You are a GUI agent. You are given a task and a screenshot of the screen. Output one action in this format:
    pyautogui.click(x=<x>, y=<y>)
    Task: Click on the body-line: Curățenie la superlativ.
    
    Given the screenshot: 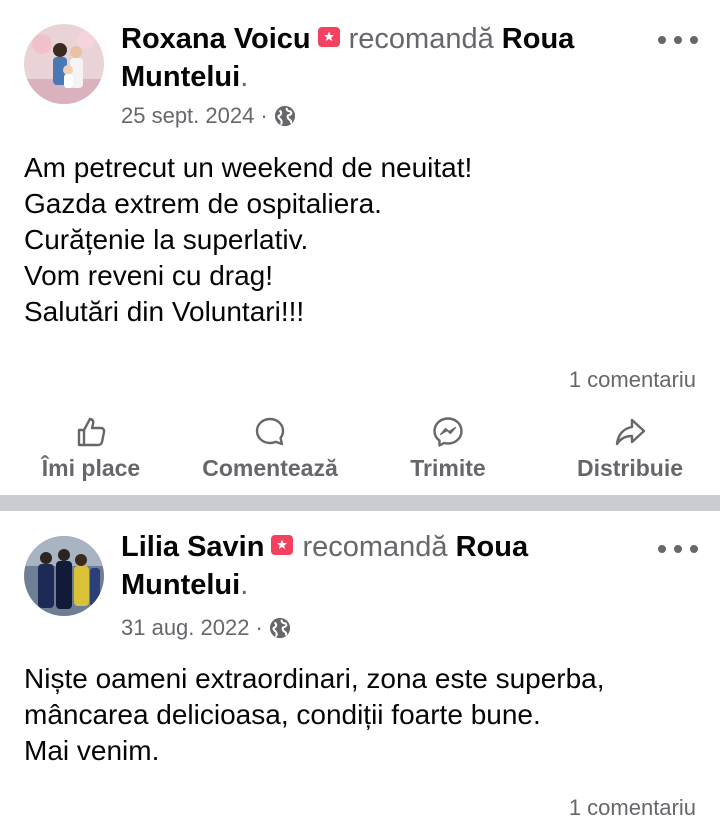 What is the action you would take?
    pyautogui.click(x=166, y=239)
    